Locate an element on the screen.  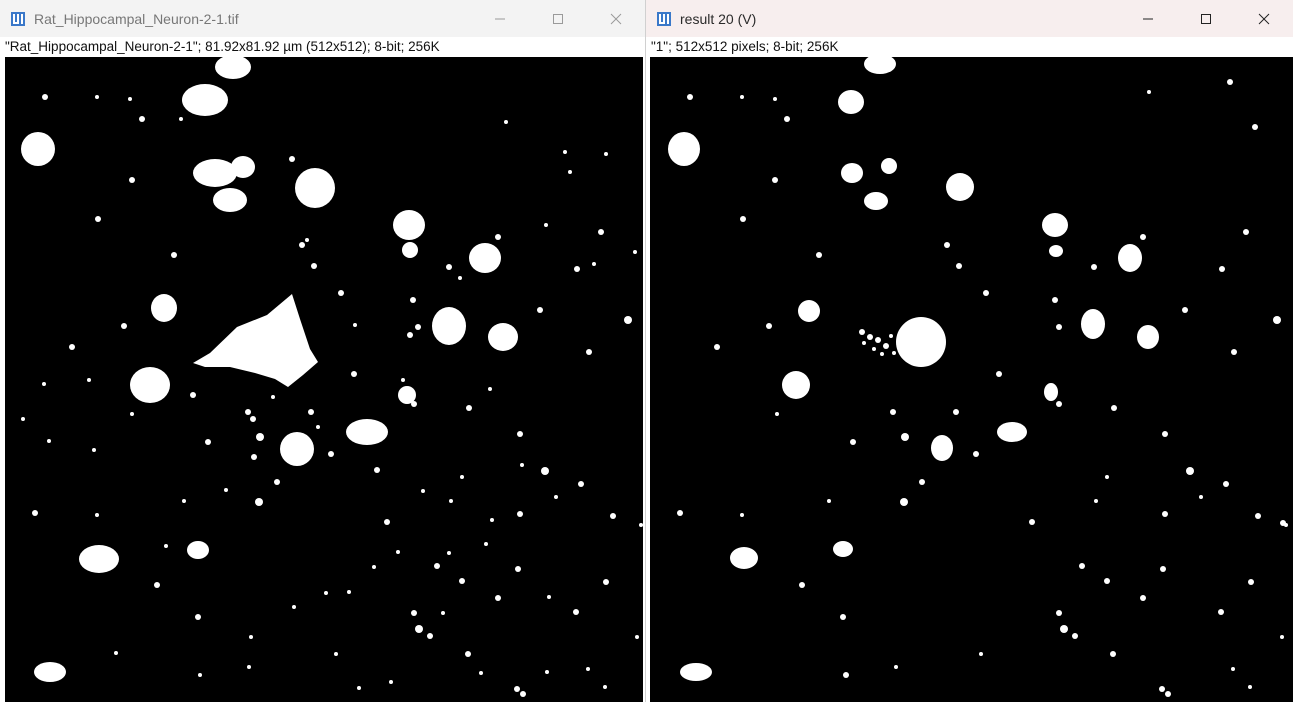
window-title: Rat_Hippocampal_Neuron-2-1.tif is located at coordinates (136, 18).